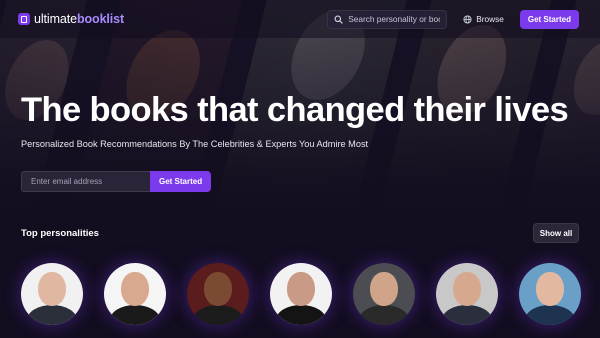 This screenshot has width=600, height=338. I want to click on globe-icon, so click(467, 19).